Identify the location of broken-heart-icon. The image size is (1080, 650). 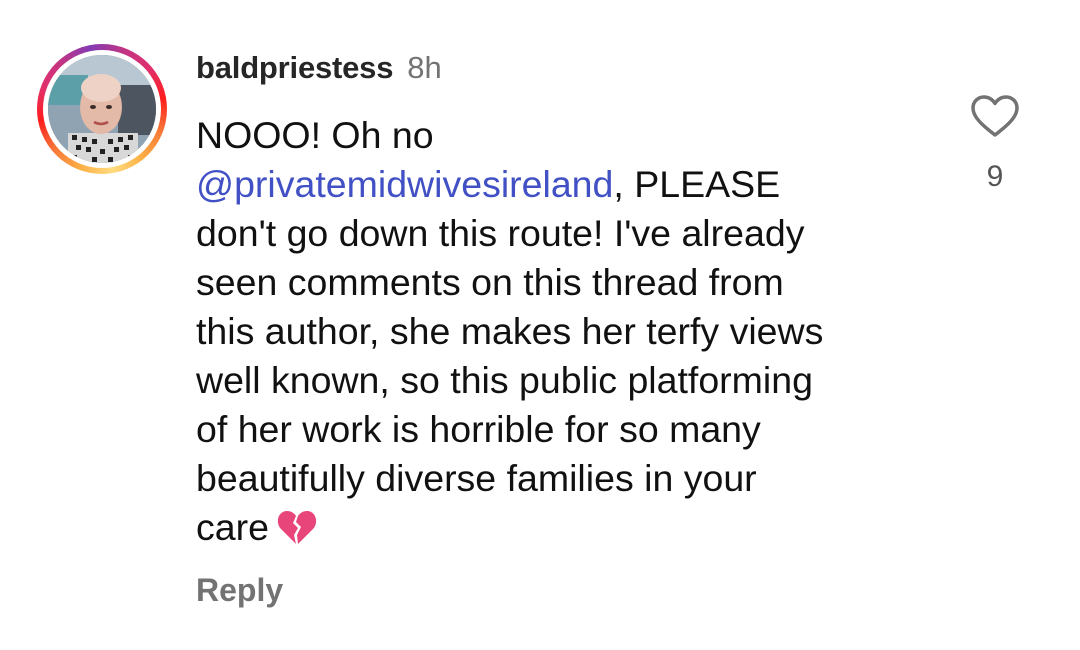
(297, 533).